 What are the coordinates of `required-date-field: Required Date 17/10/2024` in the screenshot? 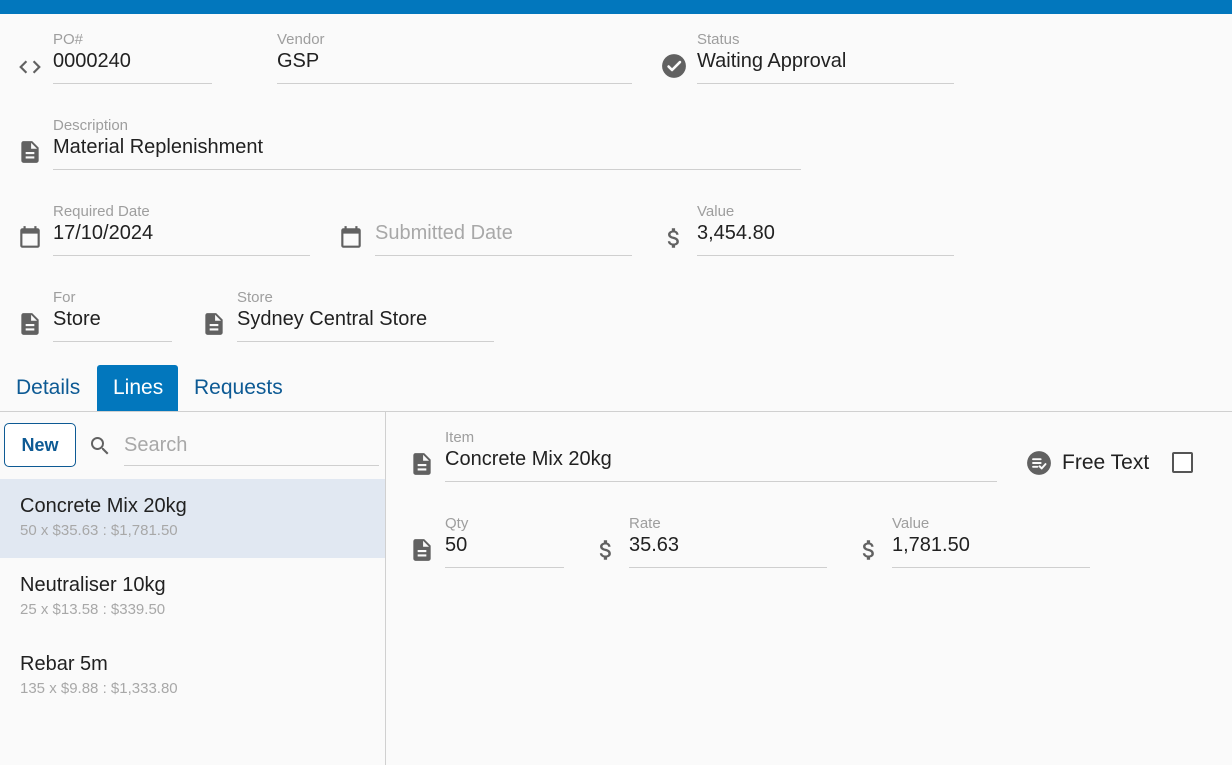 It's located at (181, 229).